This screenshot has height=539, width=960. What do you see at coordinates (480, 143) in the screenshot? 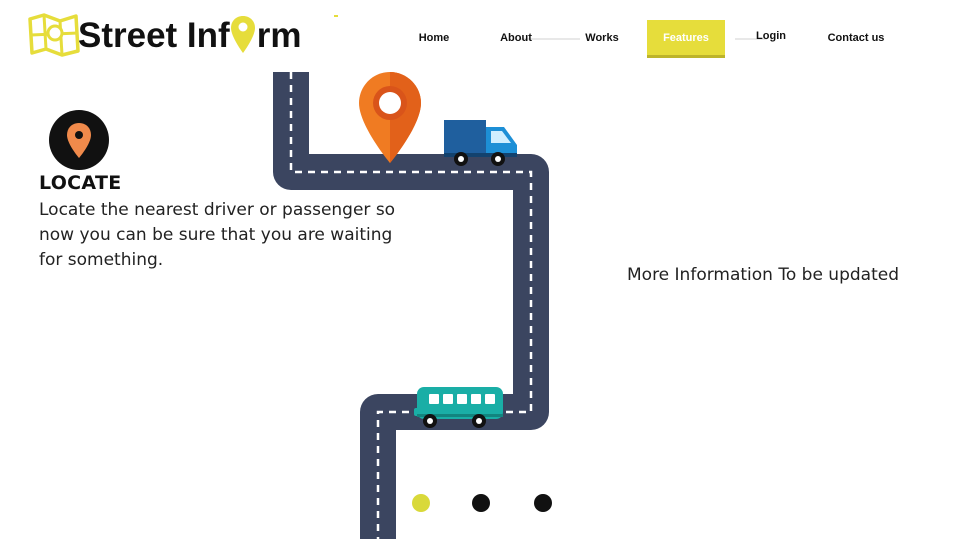
I see `truck-icon` at bounding box center [480, 143].